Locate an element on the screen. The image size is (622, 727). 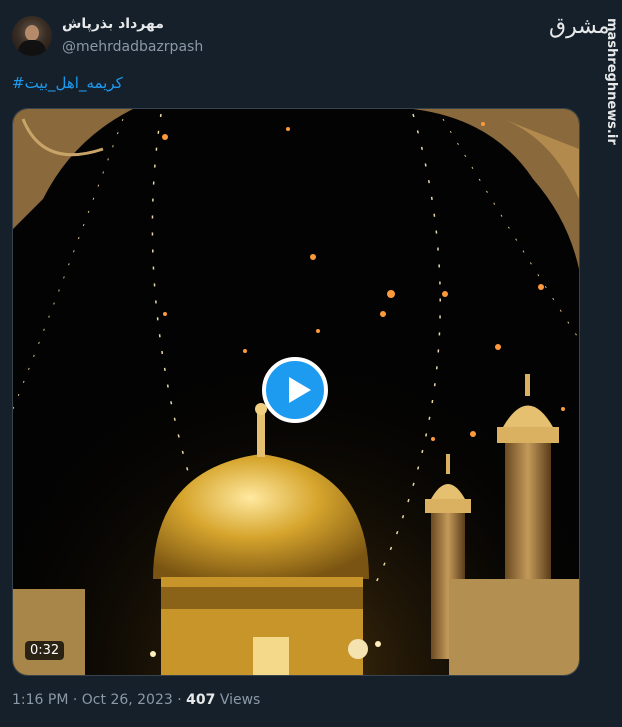
avatar is located at coordinates (32, 36).